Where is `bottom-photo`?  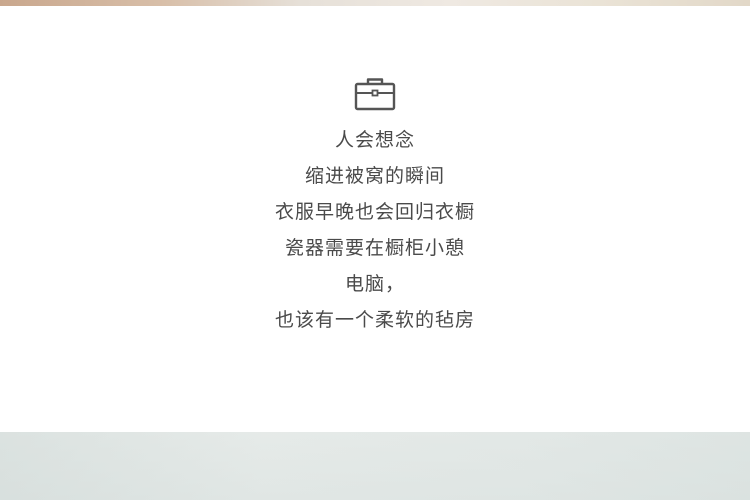 bottom-photo is located at coordinates (375, 466).